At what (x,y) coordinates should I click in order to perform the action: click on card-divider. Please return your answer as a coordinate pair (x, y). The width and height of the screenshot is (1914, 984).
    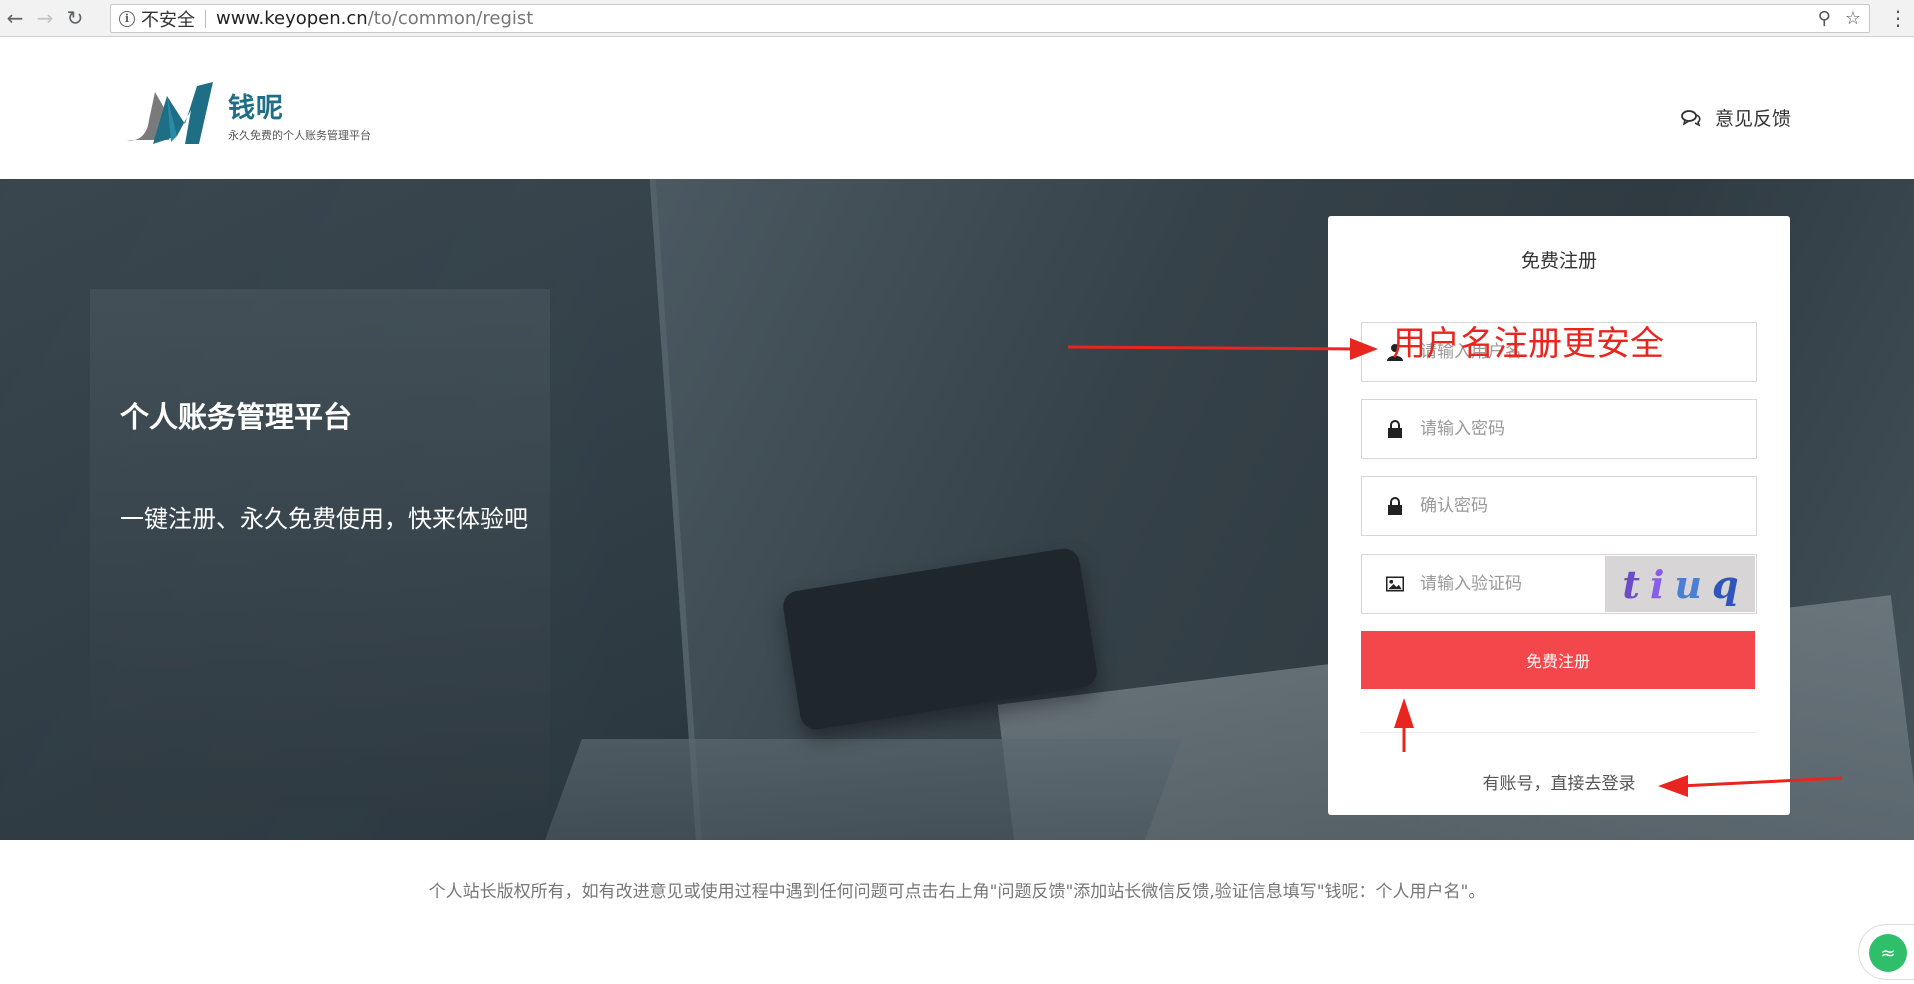
    Looking at the image, I should click on (1559, 732).